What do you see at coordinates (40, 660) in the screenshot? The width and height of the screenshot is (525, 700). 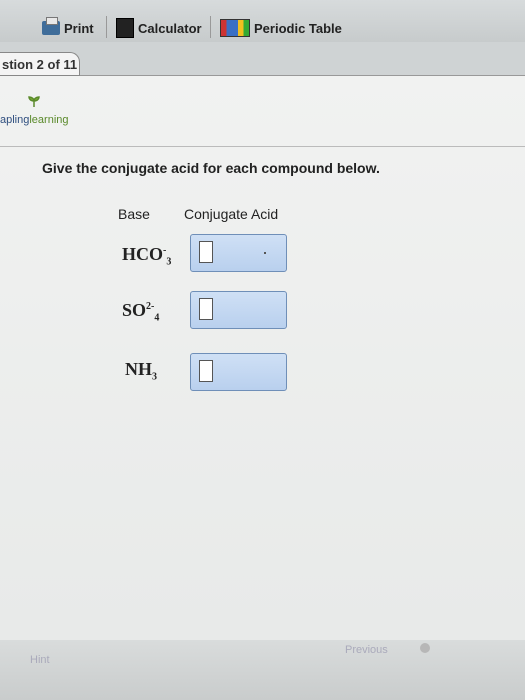 I see `hint-button: Hint` at bounding box center [40, 660].